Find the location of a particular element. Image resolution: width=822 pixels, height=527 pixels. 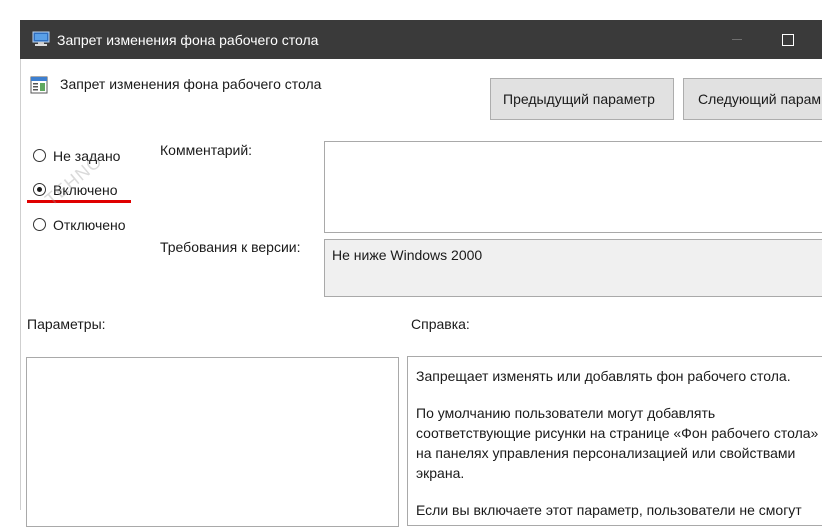

next-setting-button: Следующий парам is located at coordinates (752, 99).